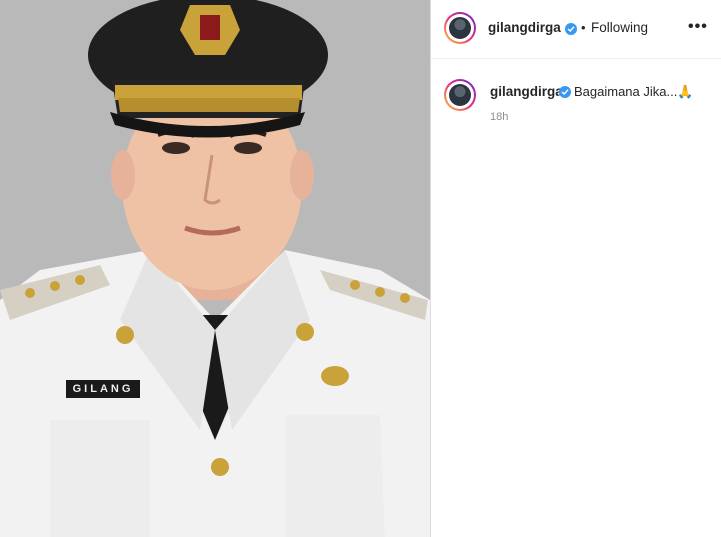 The height and width of the screenshot is (537, 721). What do you see at coordinates (619, 27) in the screenshot?
I see `following-button: Following` at bounding box center [619, 27].